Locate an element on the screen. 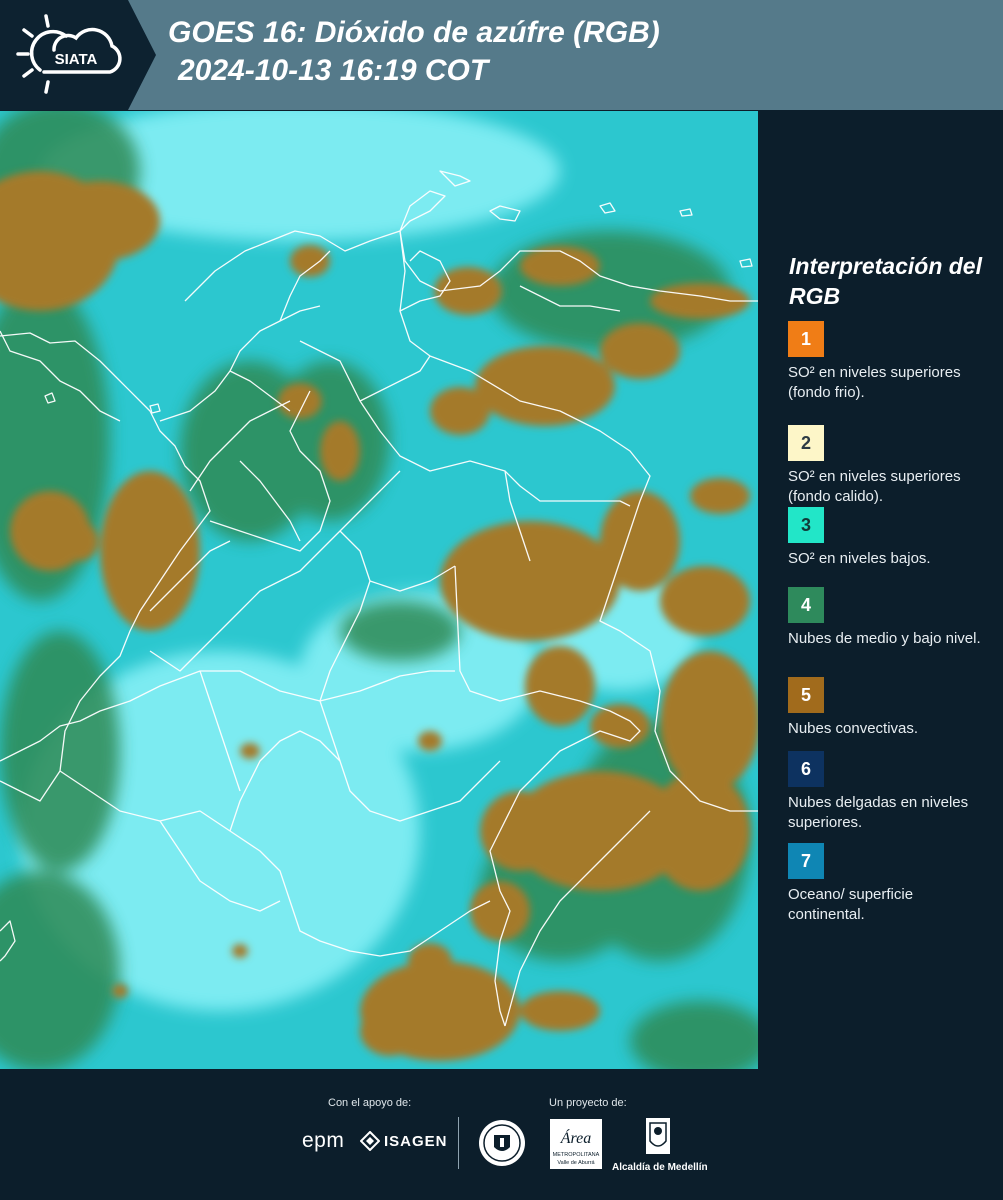  epm-logo: epm is located at coordinates (323, 1140).